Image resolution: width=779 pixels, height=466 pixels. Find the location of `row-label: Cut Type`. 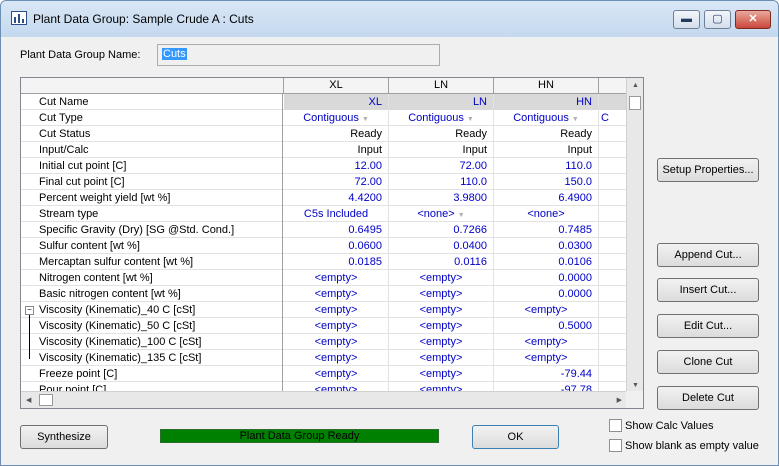

row-label: Cut Type is located at coordinates (152, 118).